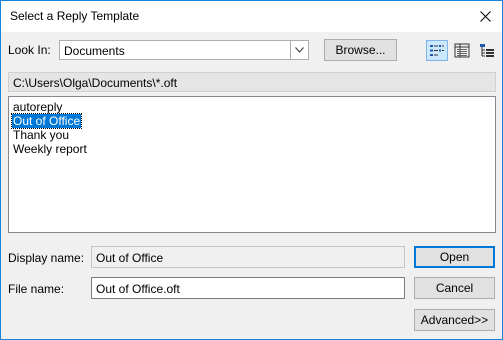 The height and width of the screenshot is (340, 503). What do you see at coordinates (75, 16) in the screenshot?
I see `window-title: Select a Reply Template` at bounding box center [75, 16].